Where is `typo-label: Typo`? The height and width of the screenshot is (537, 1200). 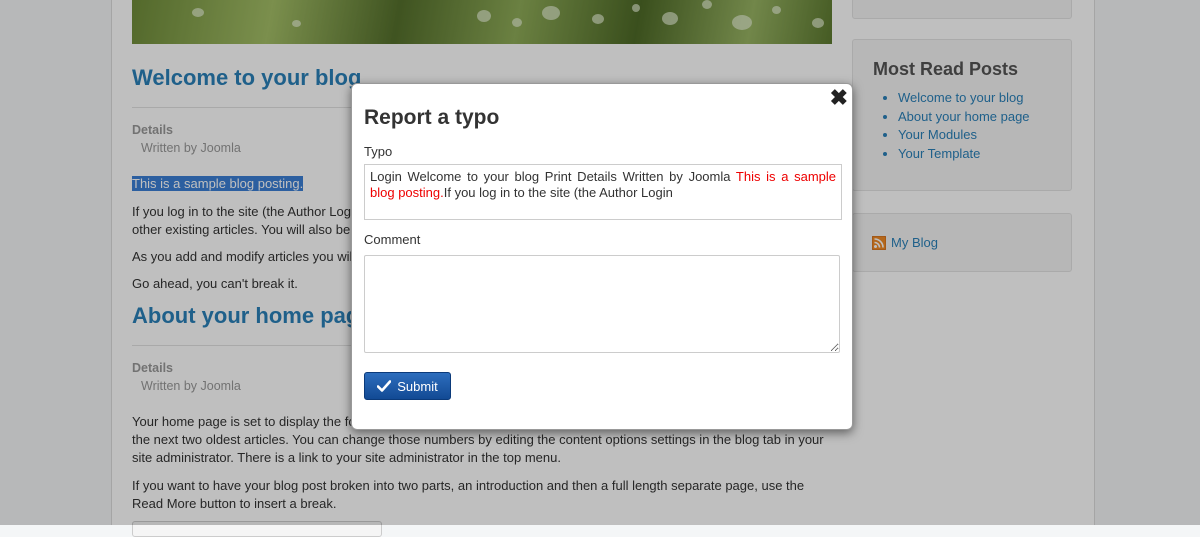
typo-label: Typo is located at coordinates (378, 151).